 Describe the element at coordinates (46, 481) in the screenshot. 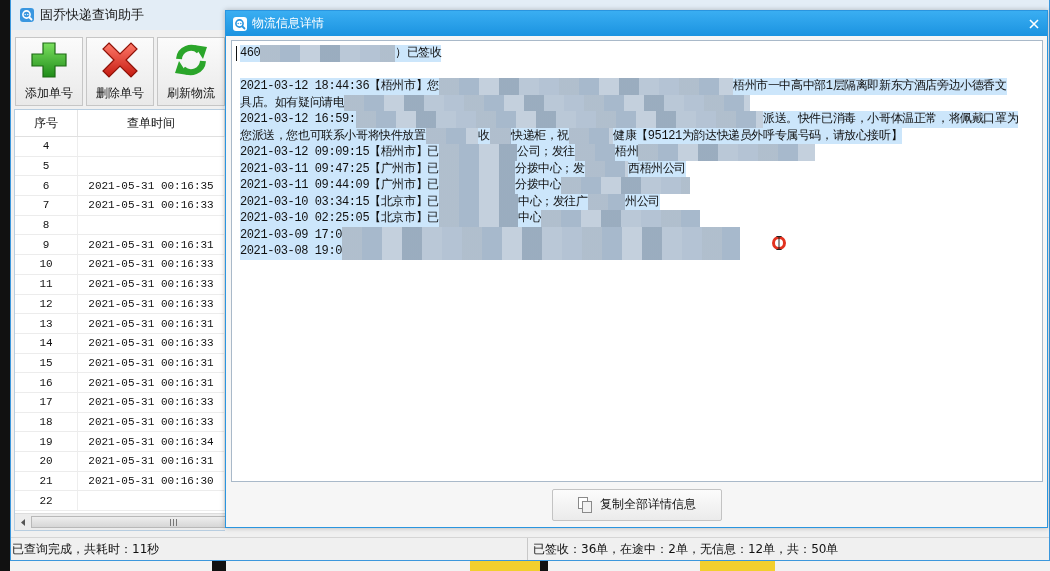

I see `table-cell: 21` at that location.